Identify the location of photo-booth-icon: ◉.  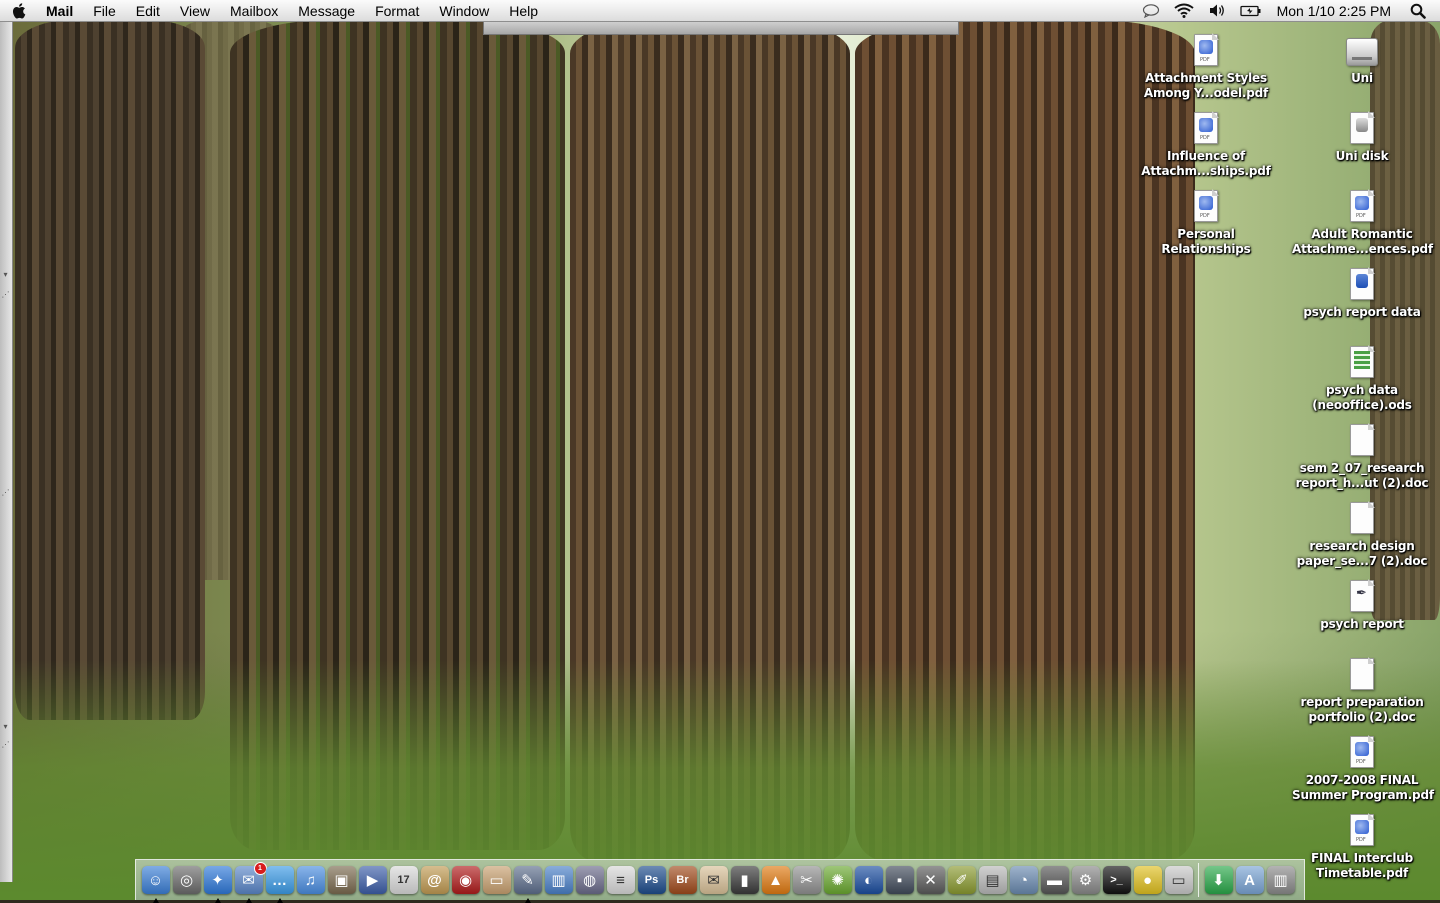
(465, 880).